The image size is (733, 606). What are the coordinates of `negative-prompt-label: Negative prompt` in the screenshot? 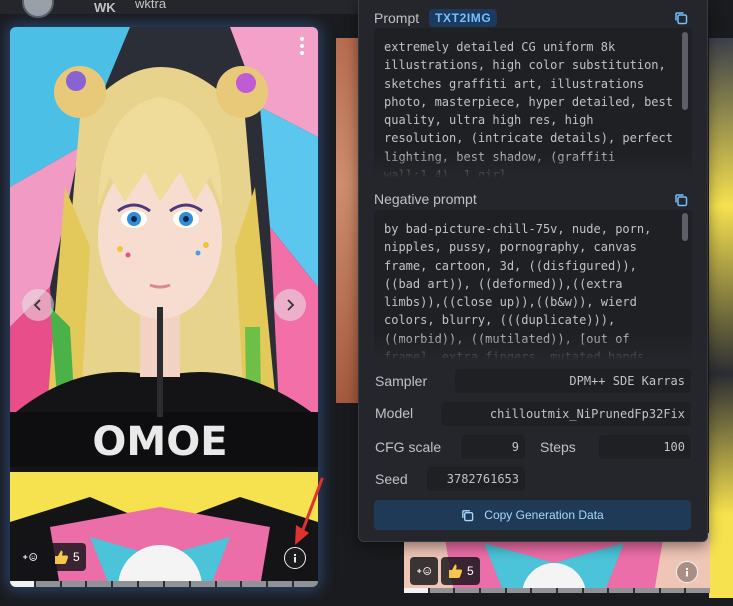 It's located at (425, 199).